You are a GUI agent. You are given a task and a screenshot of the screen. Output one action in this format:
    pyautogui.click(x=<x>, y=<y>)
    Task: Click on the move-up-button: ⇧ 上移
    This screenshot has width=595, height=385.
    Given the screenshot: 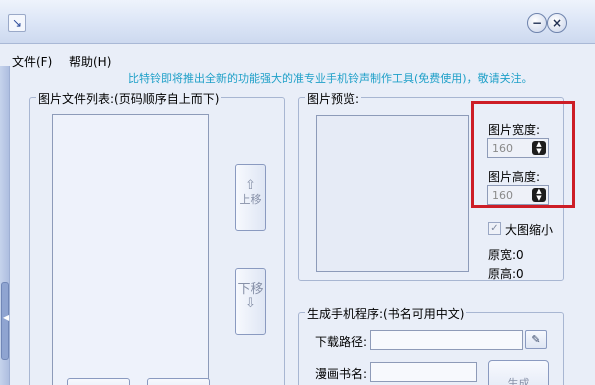 What is the action you would take?
    pyautogui.click(x=250, y=197)
    